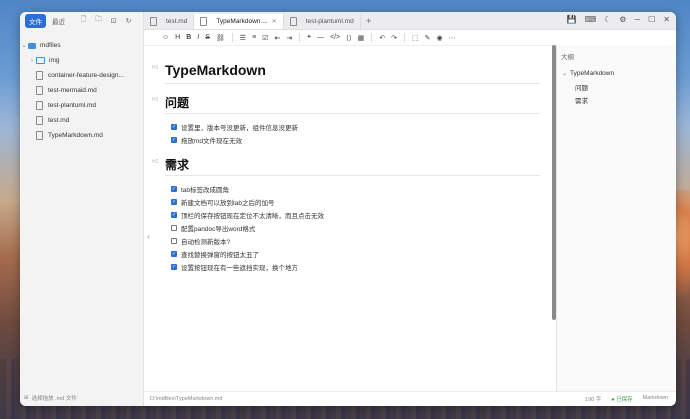  I want to click on add-tab-button: +, so click(369, 21).